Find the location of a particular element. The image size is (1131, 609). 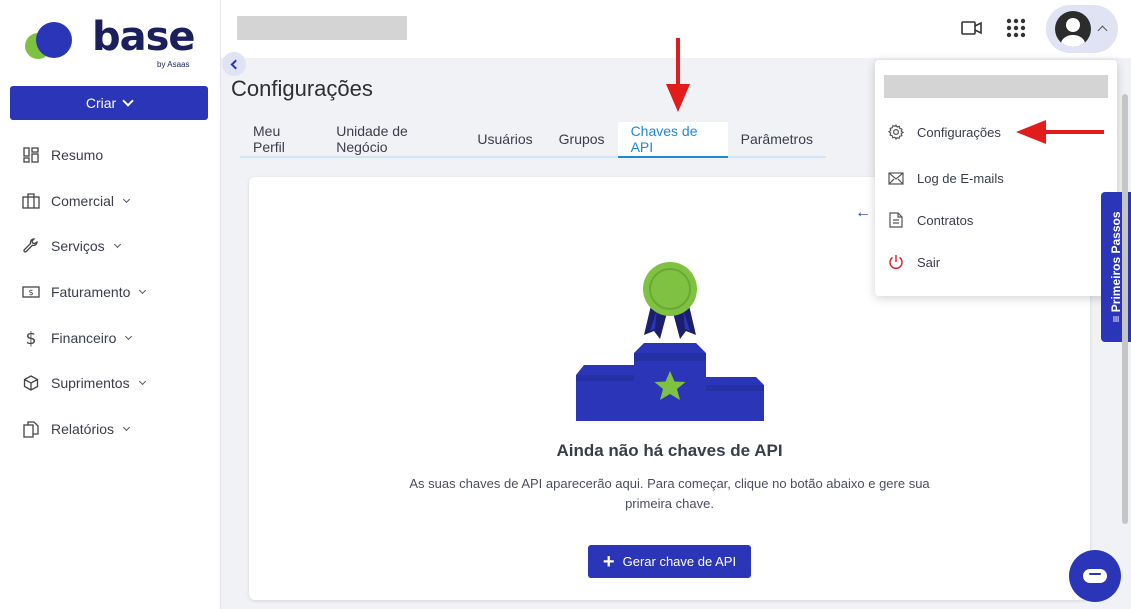

generate-api-key-button: + Gerar chave de API is located at coordinates (669, 561).